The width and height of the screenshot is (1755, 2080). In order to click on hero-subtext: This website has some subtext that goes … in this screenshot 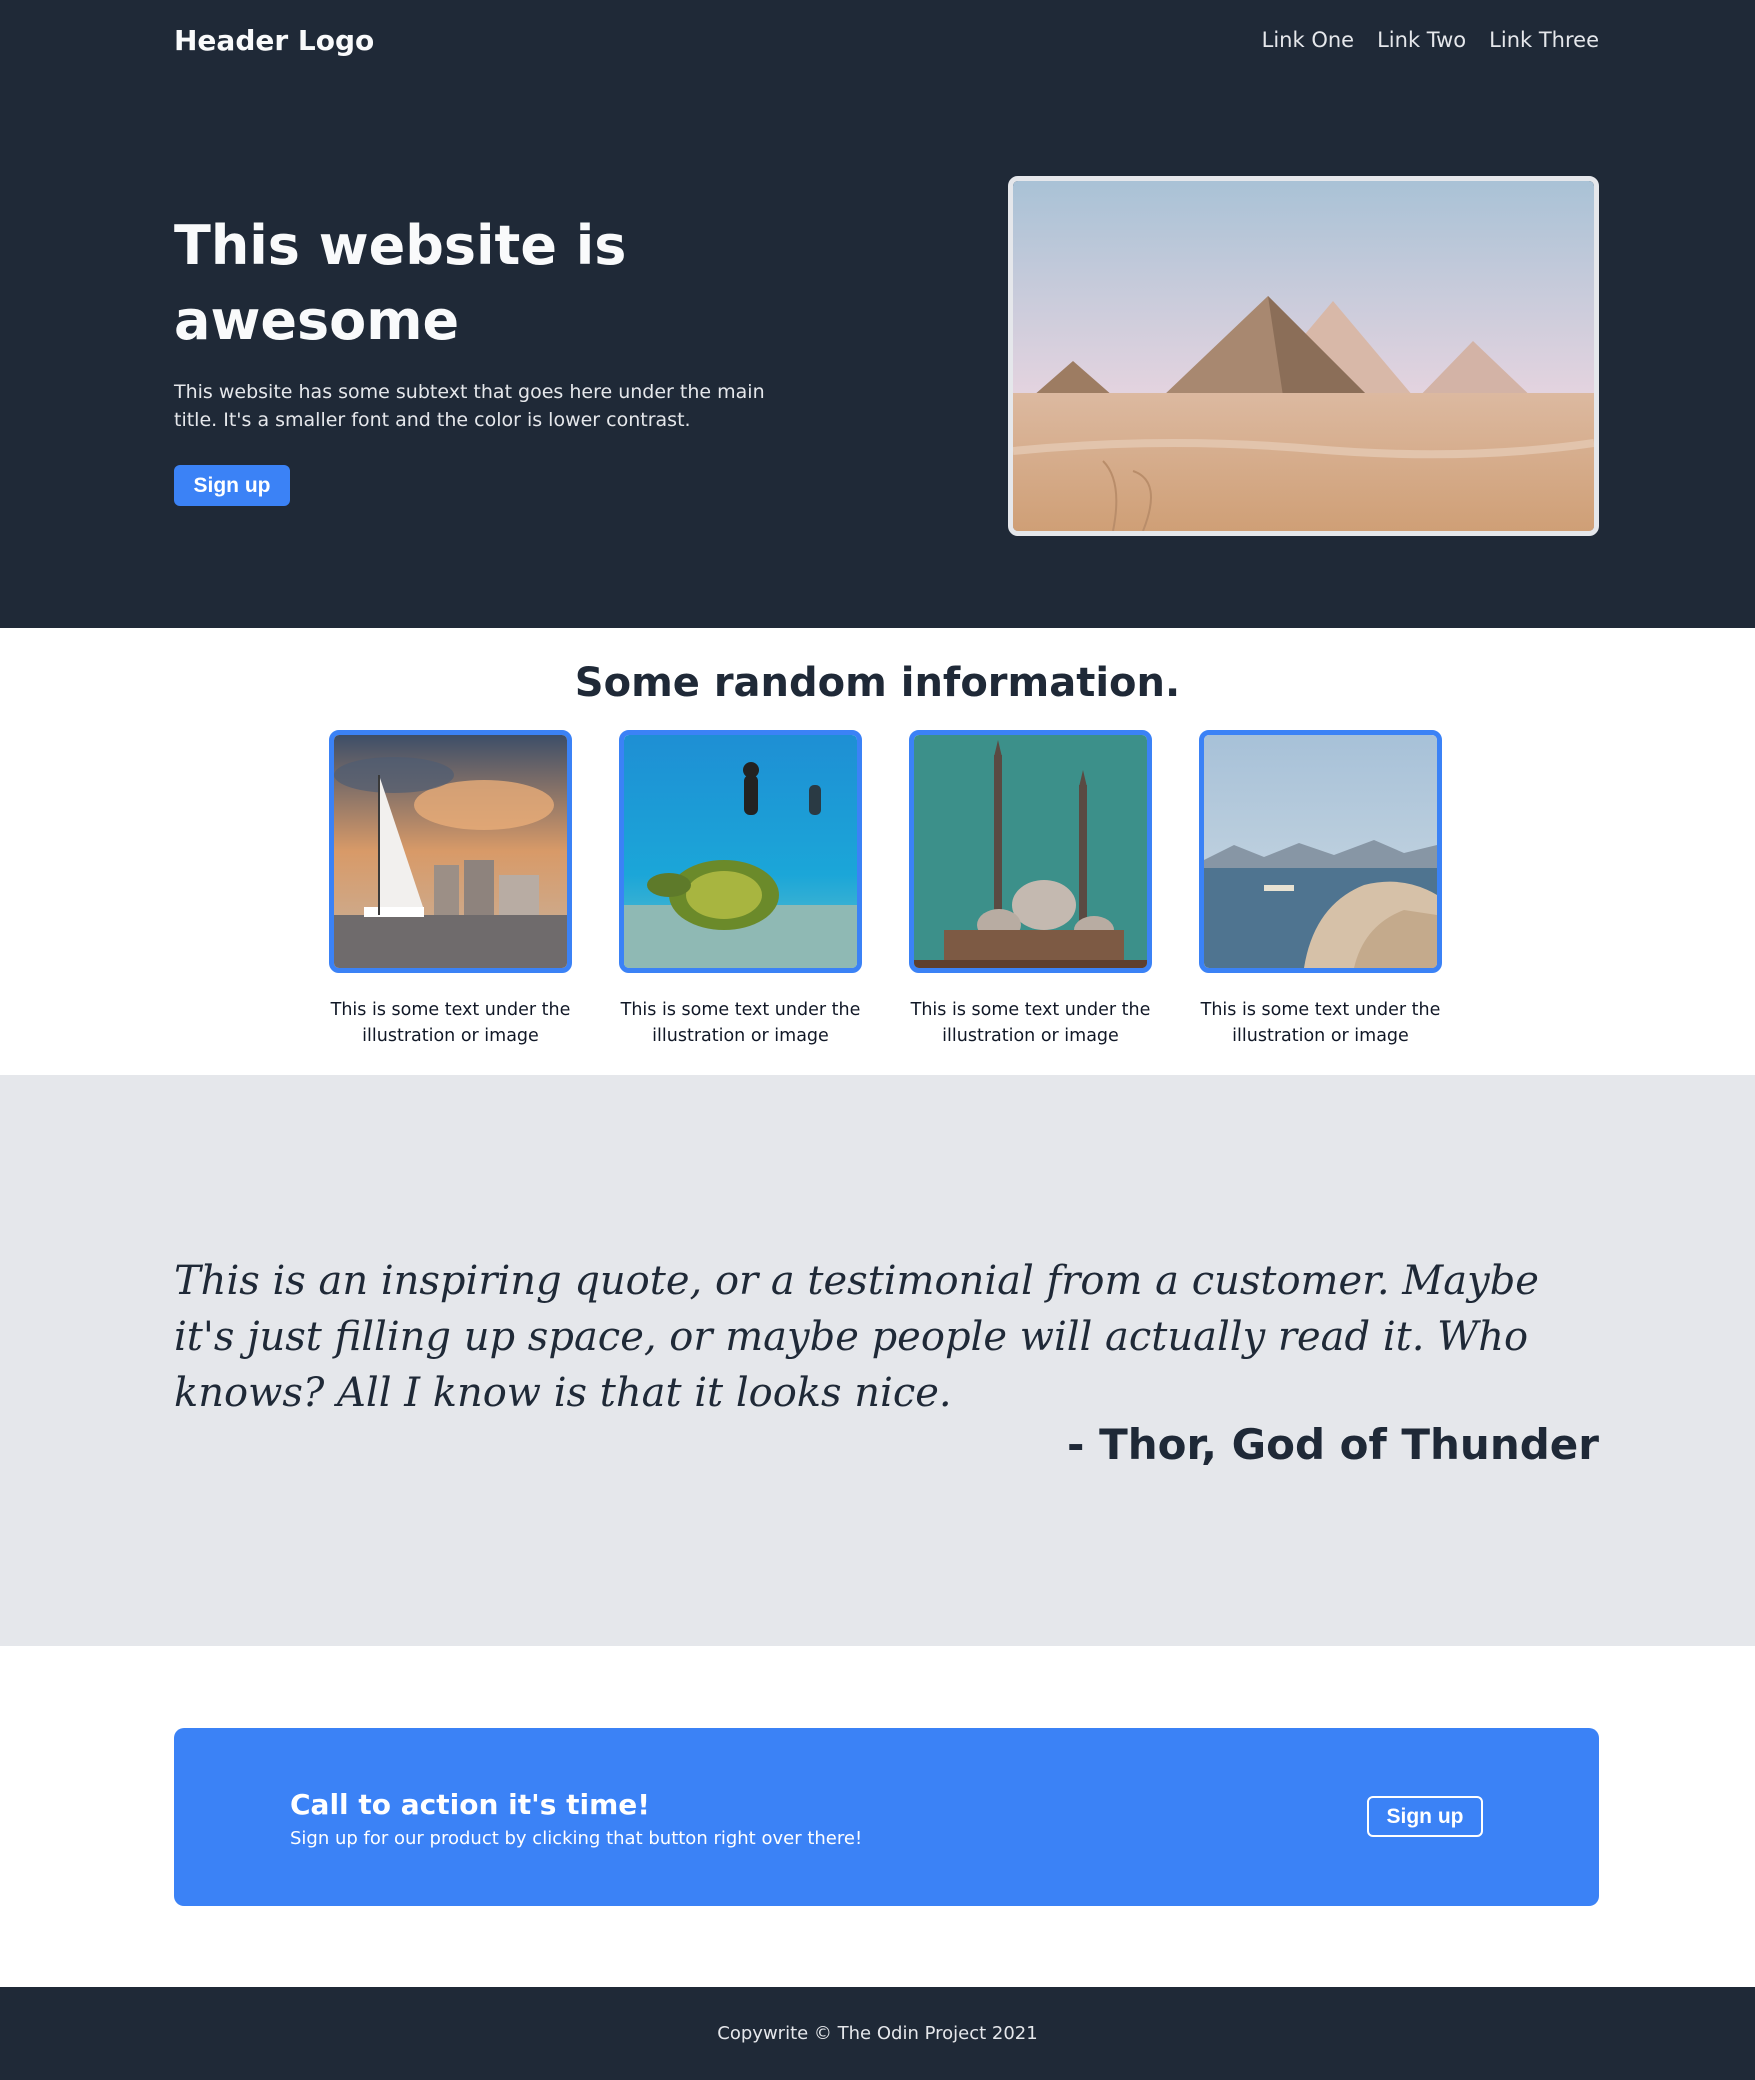, I will do `click(469, 406)`.